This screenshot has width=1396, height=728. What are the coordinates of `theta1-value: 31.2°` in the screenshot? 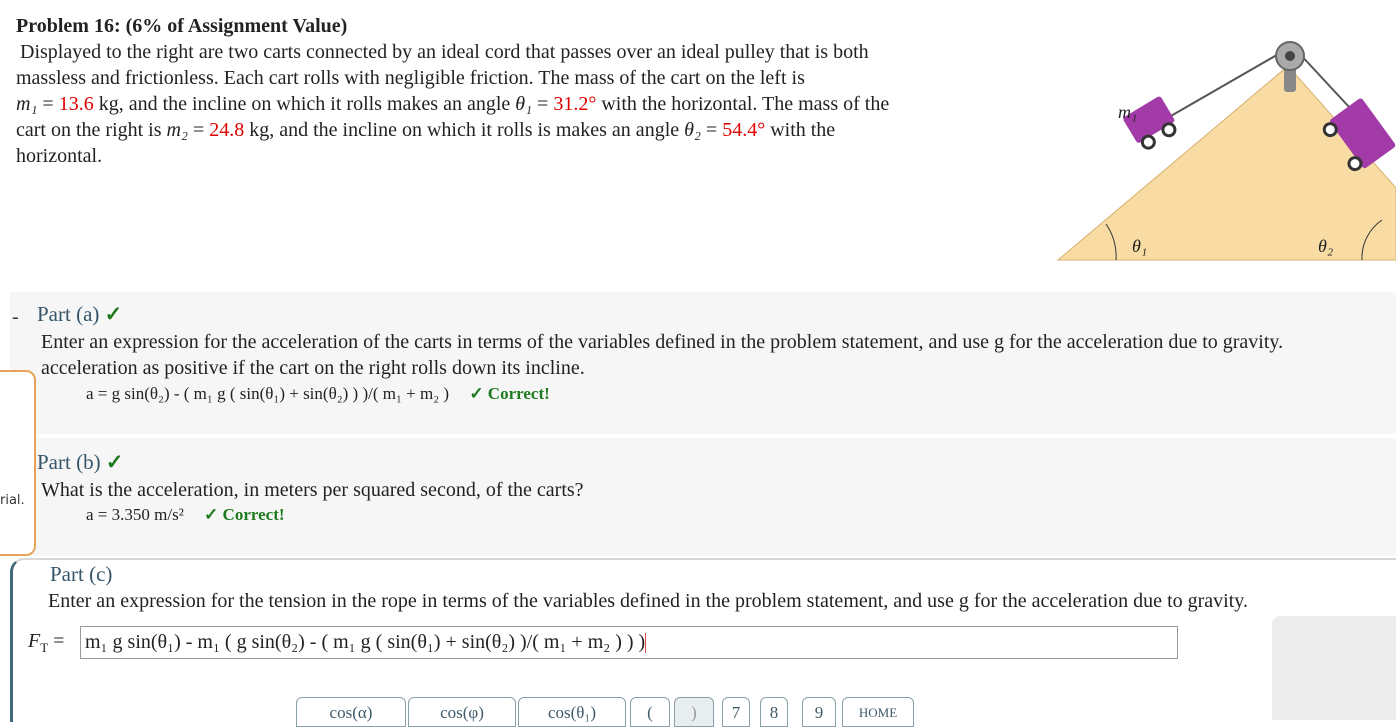 It's located at (575, 104).